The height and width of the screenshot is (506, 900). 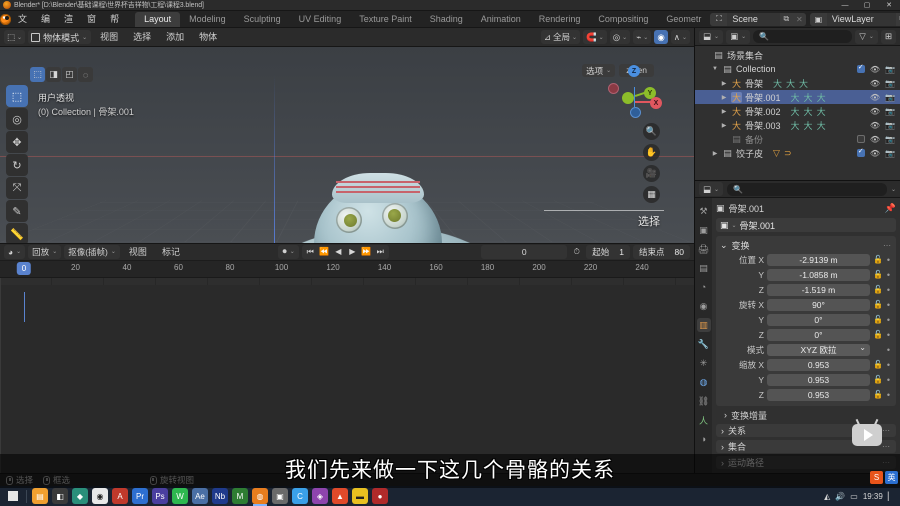 I want to click on sogou-ime-icon: S, so click(x=876, y=477).